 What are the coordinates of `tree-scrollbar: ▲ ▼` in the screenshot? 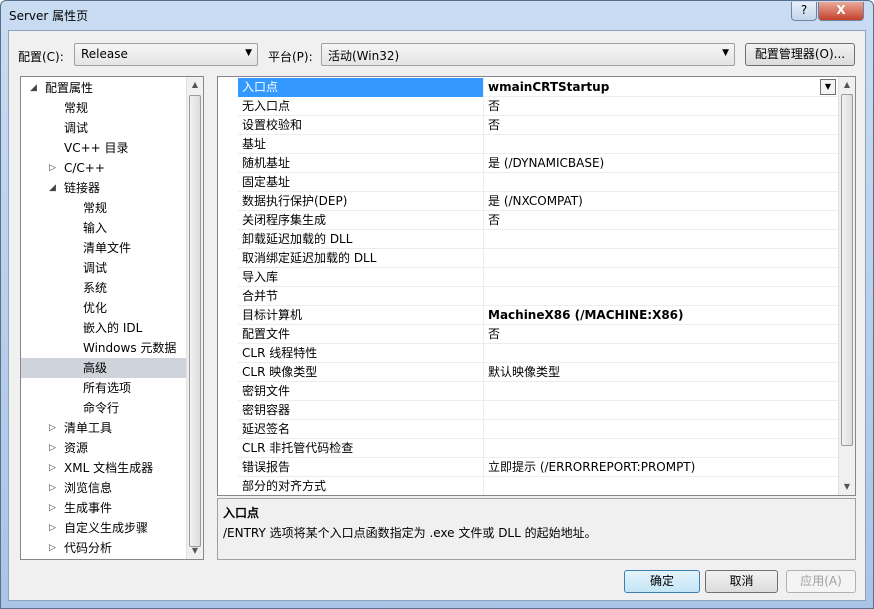 It's located at (194, 318).